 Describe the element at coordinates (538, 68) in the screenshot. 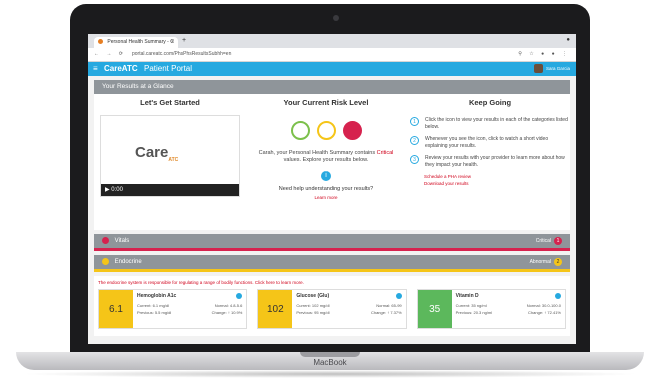

I see `avatar` at that location.